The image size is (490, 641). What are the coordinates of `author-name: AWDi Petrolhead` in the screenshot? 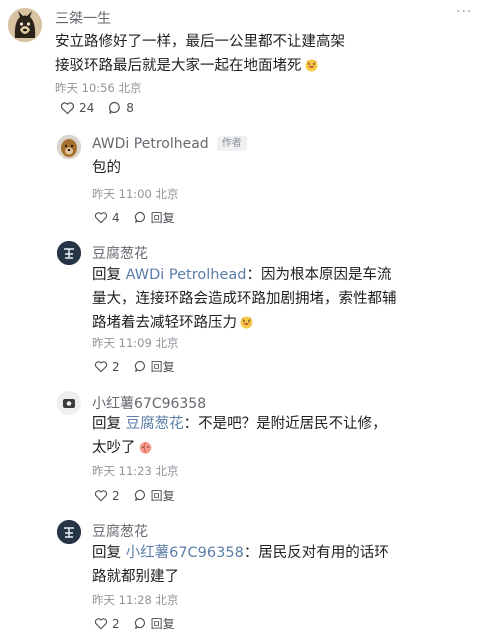 It's located at (150, 144).